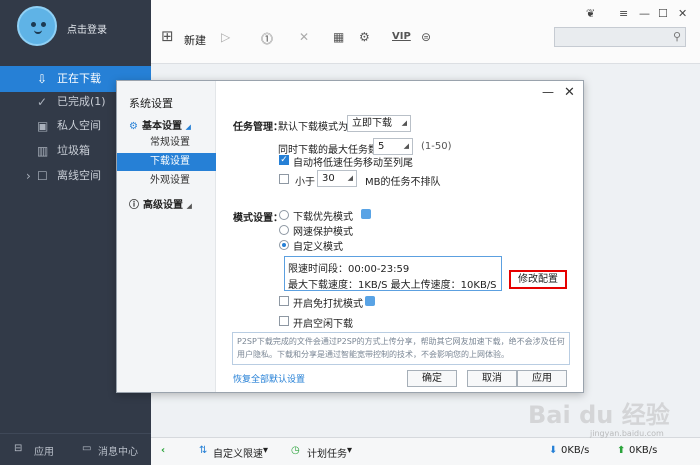  I want to click on nav-label: 已完成(1), so click(81, 101).